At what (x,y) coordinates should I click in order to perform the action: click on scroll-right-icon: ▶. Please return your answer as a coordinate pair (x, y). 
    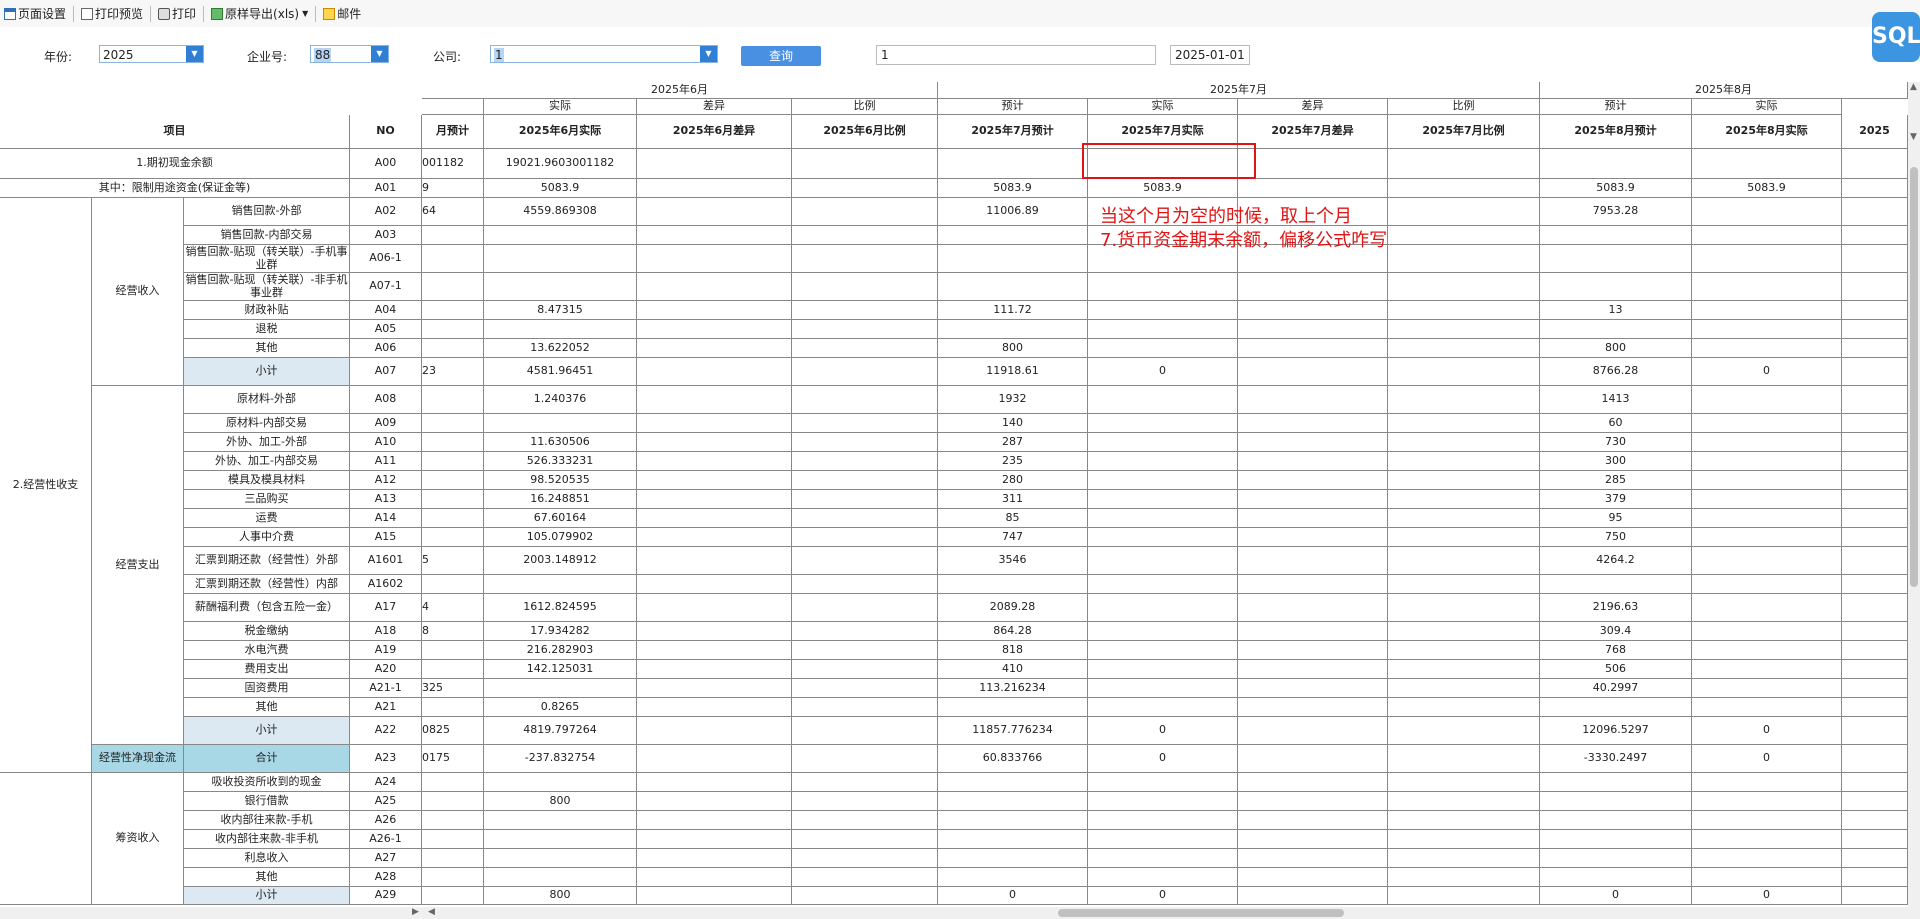
    Looking at the image, I should click on (415, 912).